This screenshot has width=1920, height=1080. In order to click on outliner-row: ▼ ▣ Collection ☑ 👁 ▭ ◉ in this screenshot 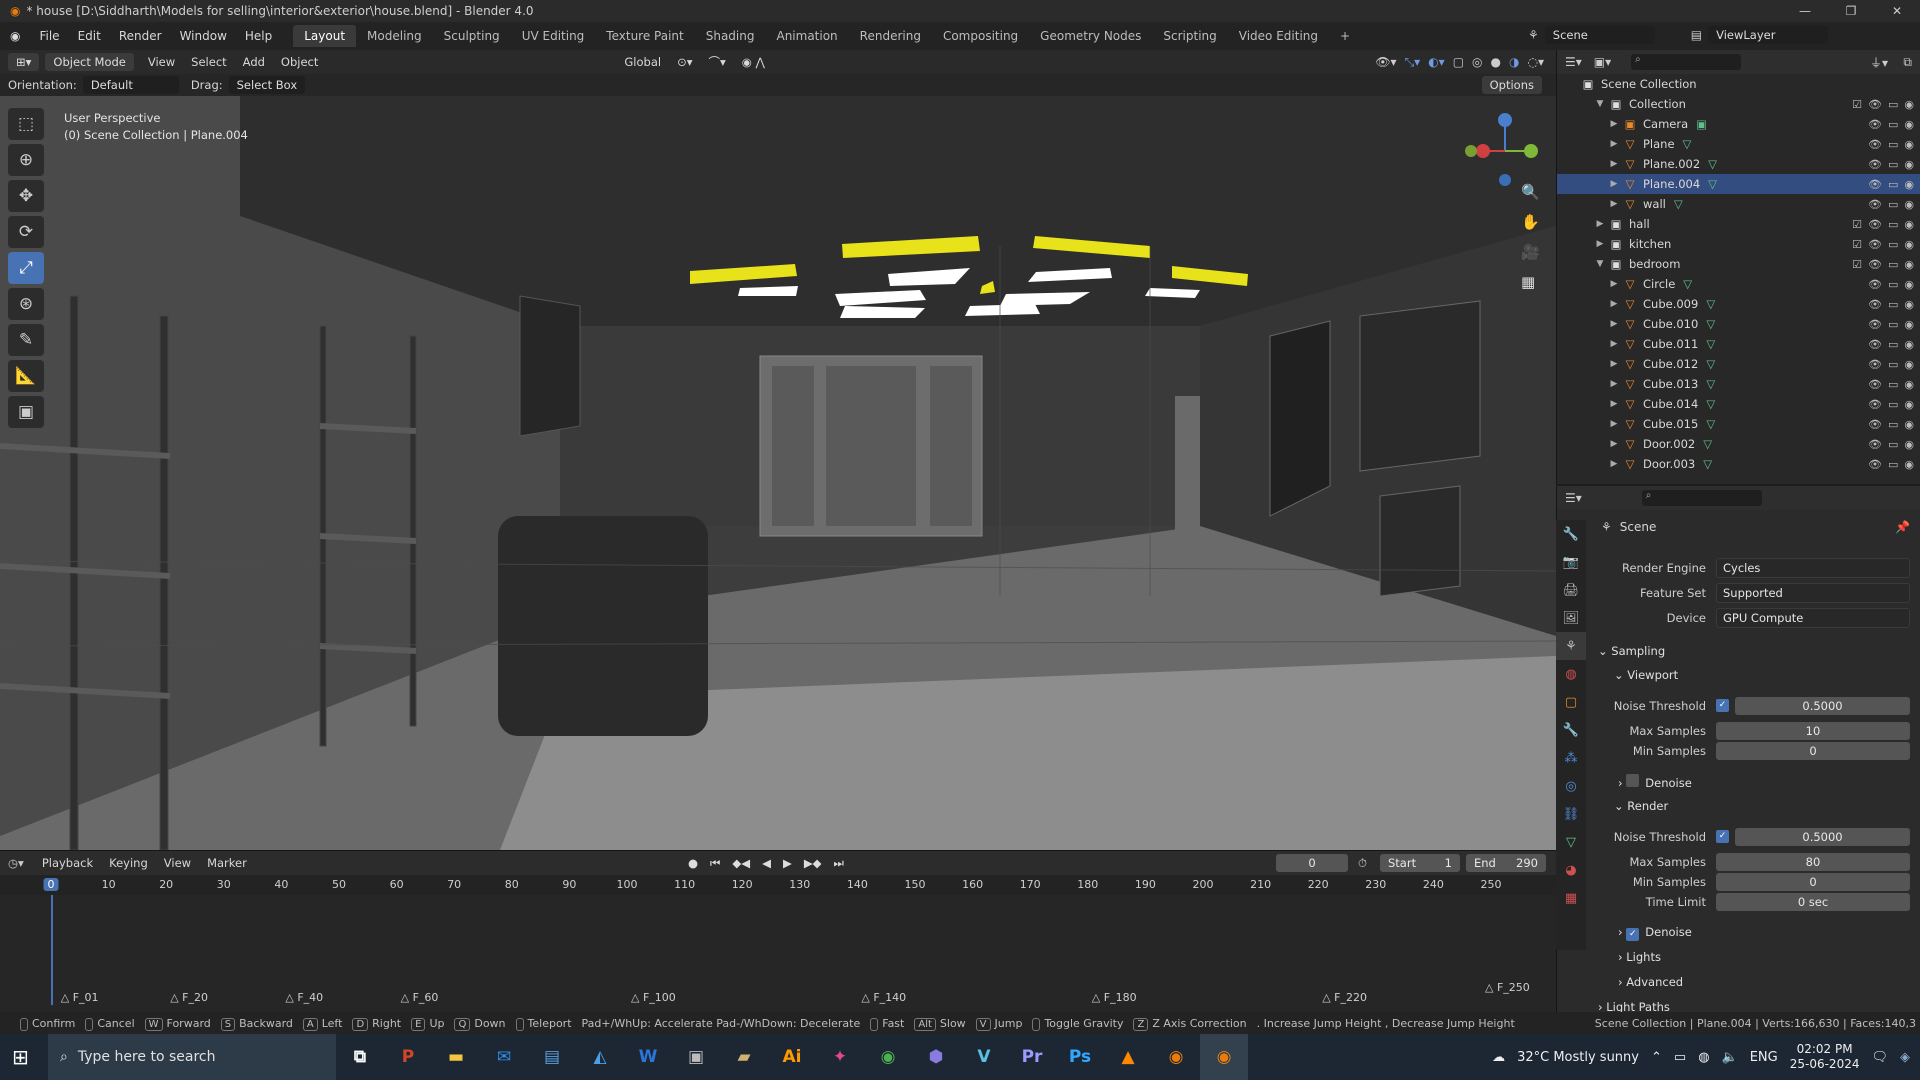, I will do `click(1738, 104)`.